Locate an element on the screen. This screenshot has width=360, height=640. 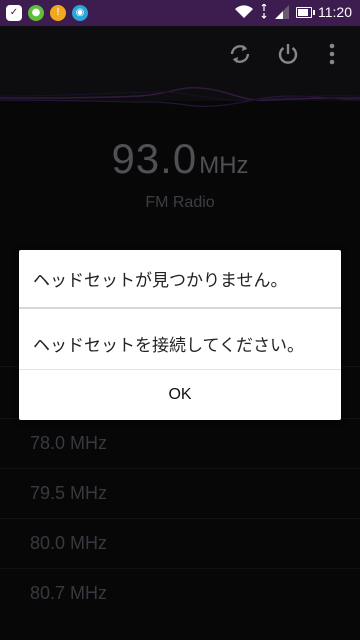
status-bar: ✓ ● ! ◉ 11:20 is located at coordinates (180, 13).